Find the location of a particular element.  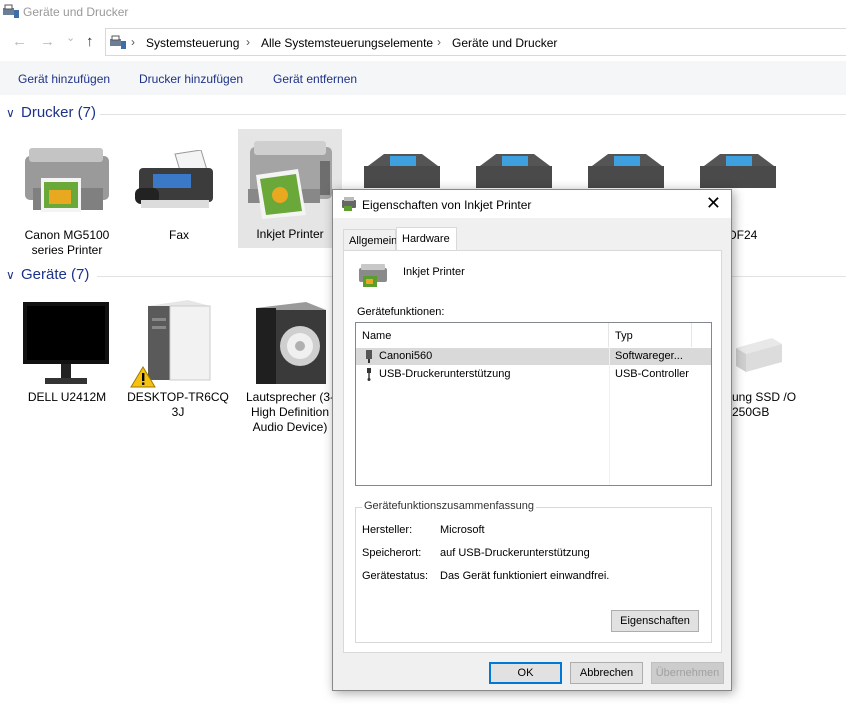

multifunction-printer-icon is located at coordinates (67, 180).